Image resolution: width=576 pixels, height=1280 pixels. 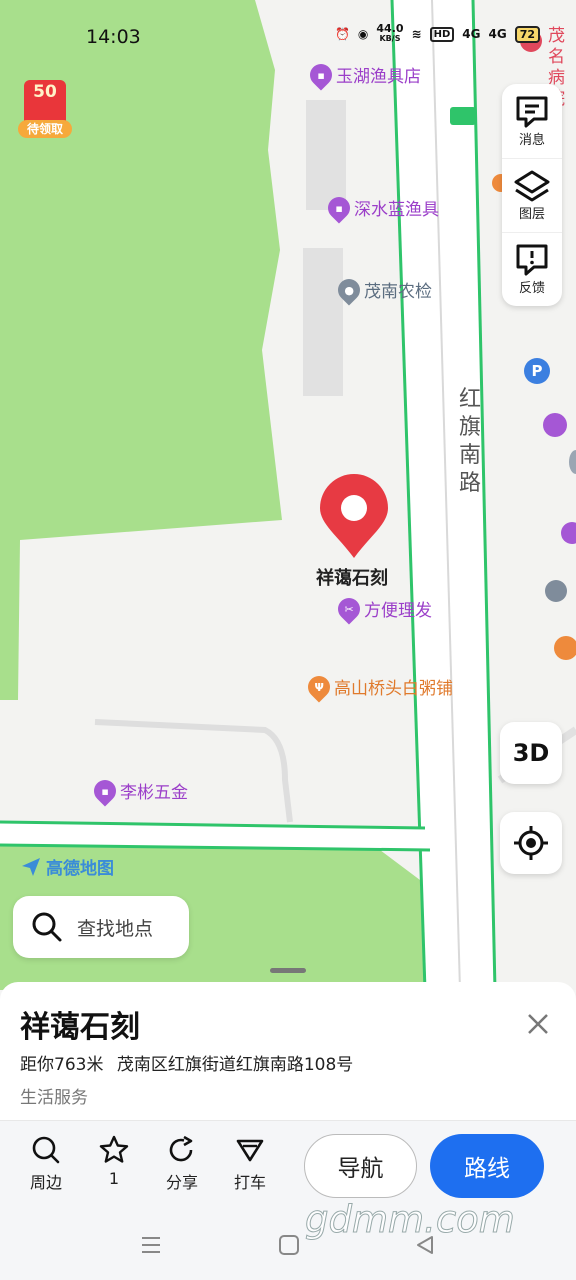 I want to click on scissors-icon: ✂, so click(x=349, y=608).